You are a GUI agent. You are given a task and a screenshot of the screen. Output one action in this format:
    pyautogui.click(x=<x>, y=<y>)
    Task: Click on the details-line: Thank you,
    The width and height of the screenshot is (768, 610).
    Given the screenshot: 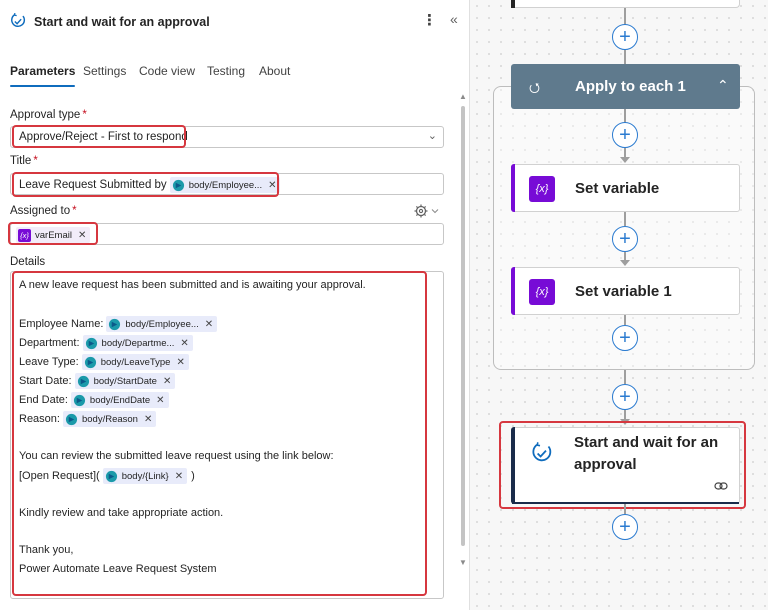 What is the action you would take?
    pyautogui.click(x=46, y=550)
    